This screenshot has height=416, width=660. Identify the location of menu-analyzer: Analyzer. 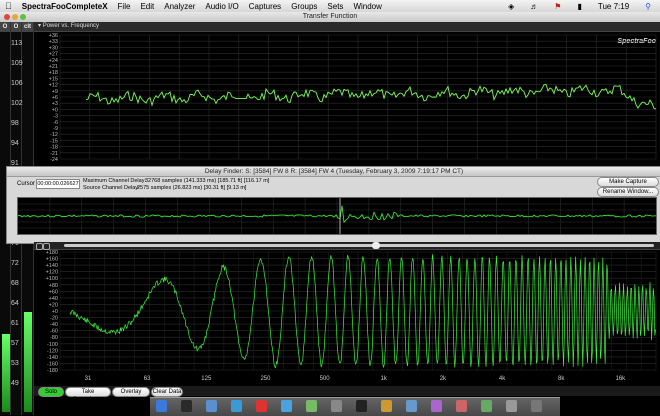
(179, 6).